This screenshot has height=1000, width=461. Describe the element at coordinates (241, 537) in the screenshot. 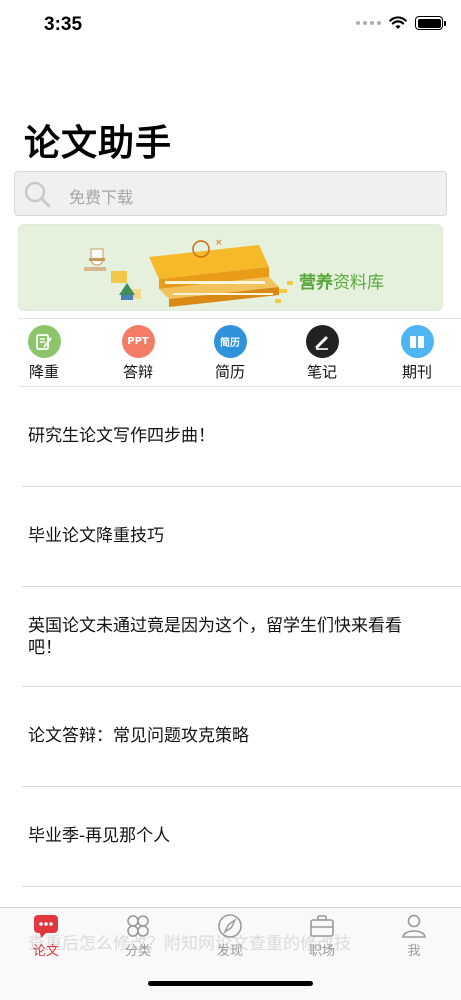

I see `article-item: 毕业论文降重技巧` at that location.